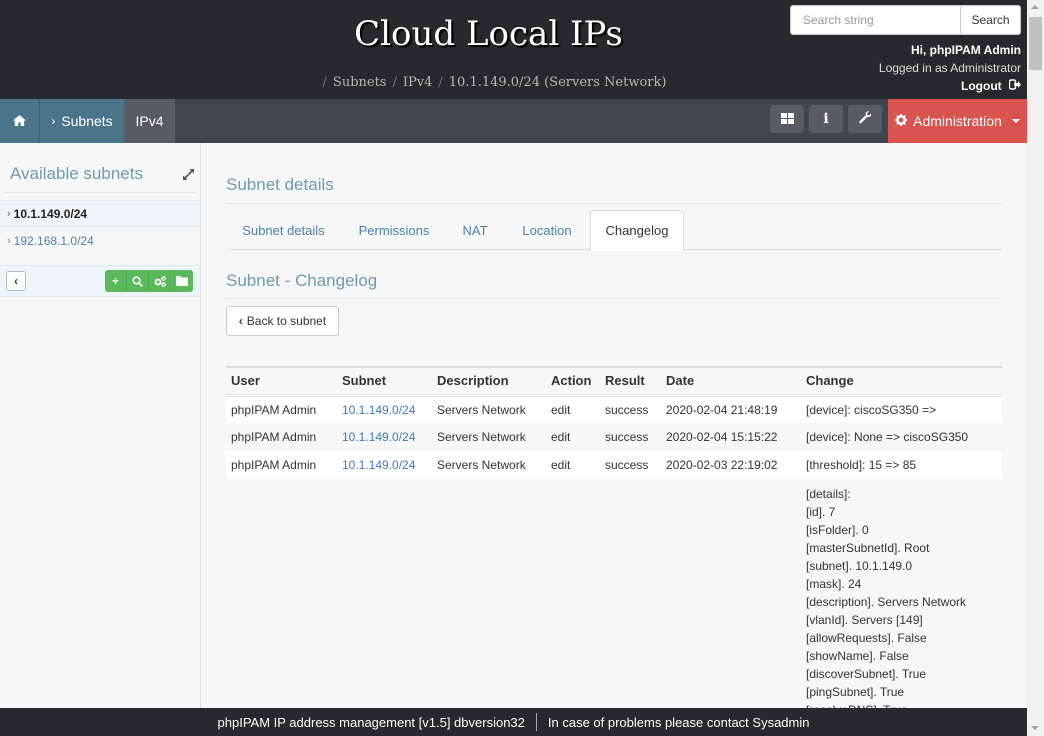  I want to click on collapse-sidebar-button: ‹, so click(16, 281).